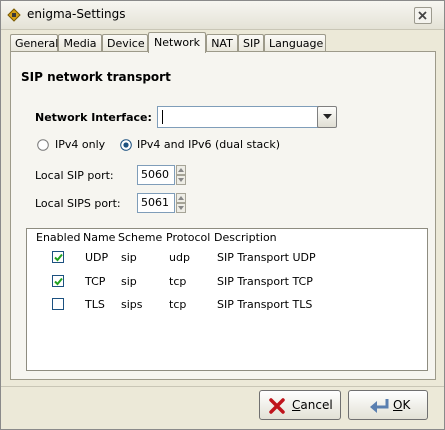 The height and width of the screenshot is (430, 445). I want to click on cancel-icon, so click(277, 406).